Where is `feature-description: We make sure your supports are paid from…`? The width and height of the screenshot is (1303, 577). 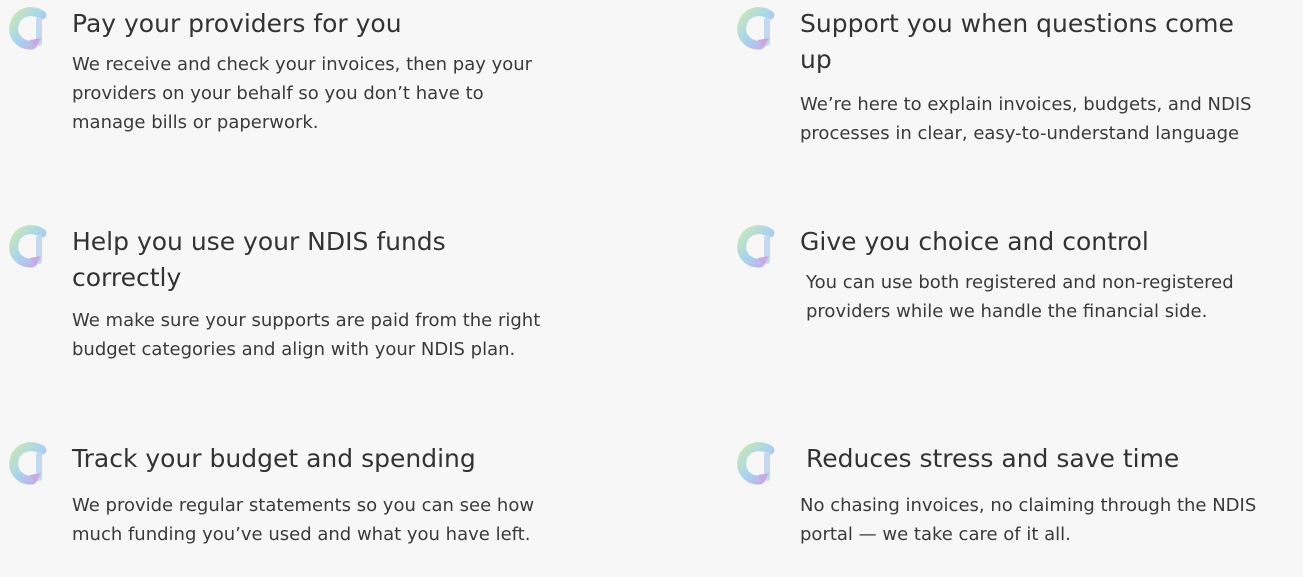
feature-description: We make sure your supports are paid from… is located at coordinates (306, 335).